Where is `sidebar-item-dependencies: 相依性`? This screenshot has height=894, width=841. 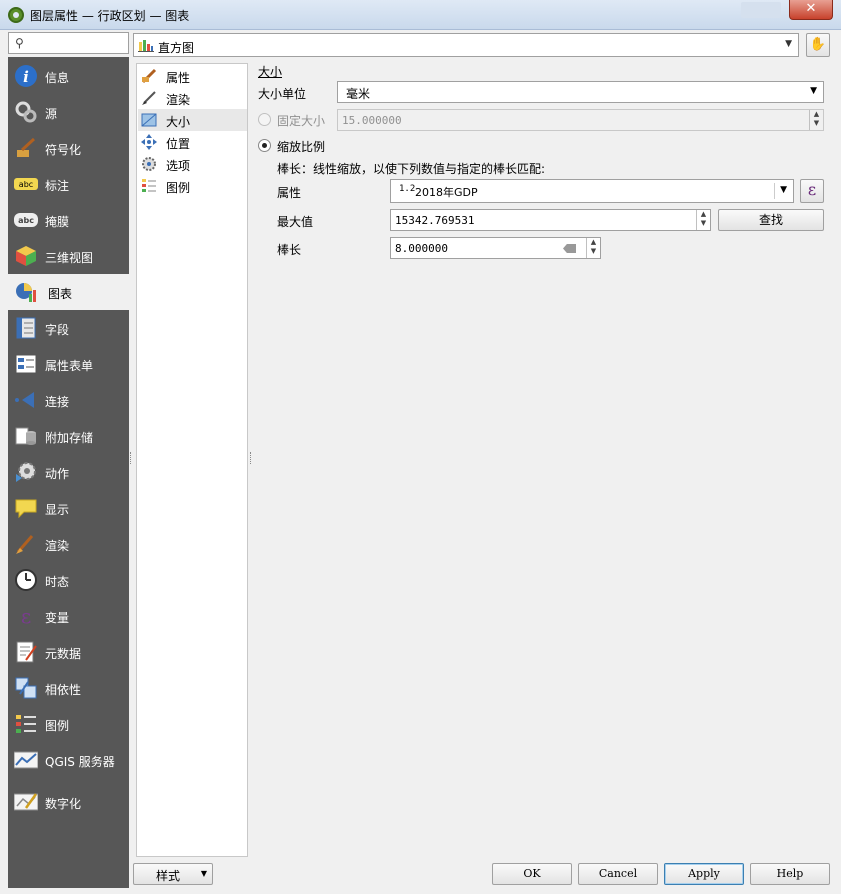 sidebar-item-dependencies: 相依性 is located at coordinates (68, 688).